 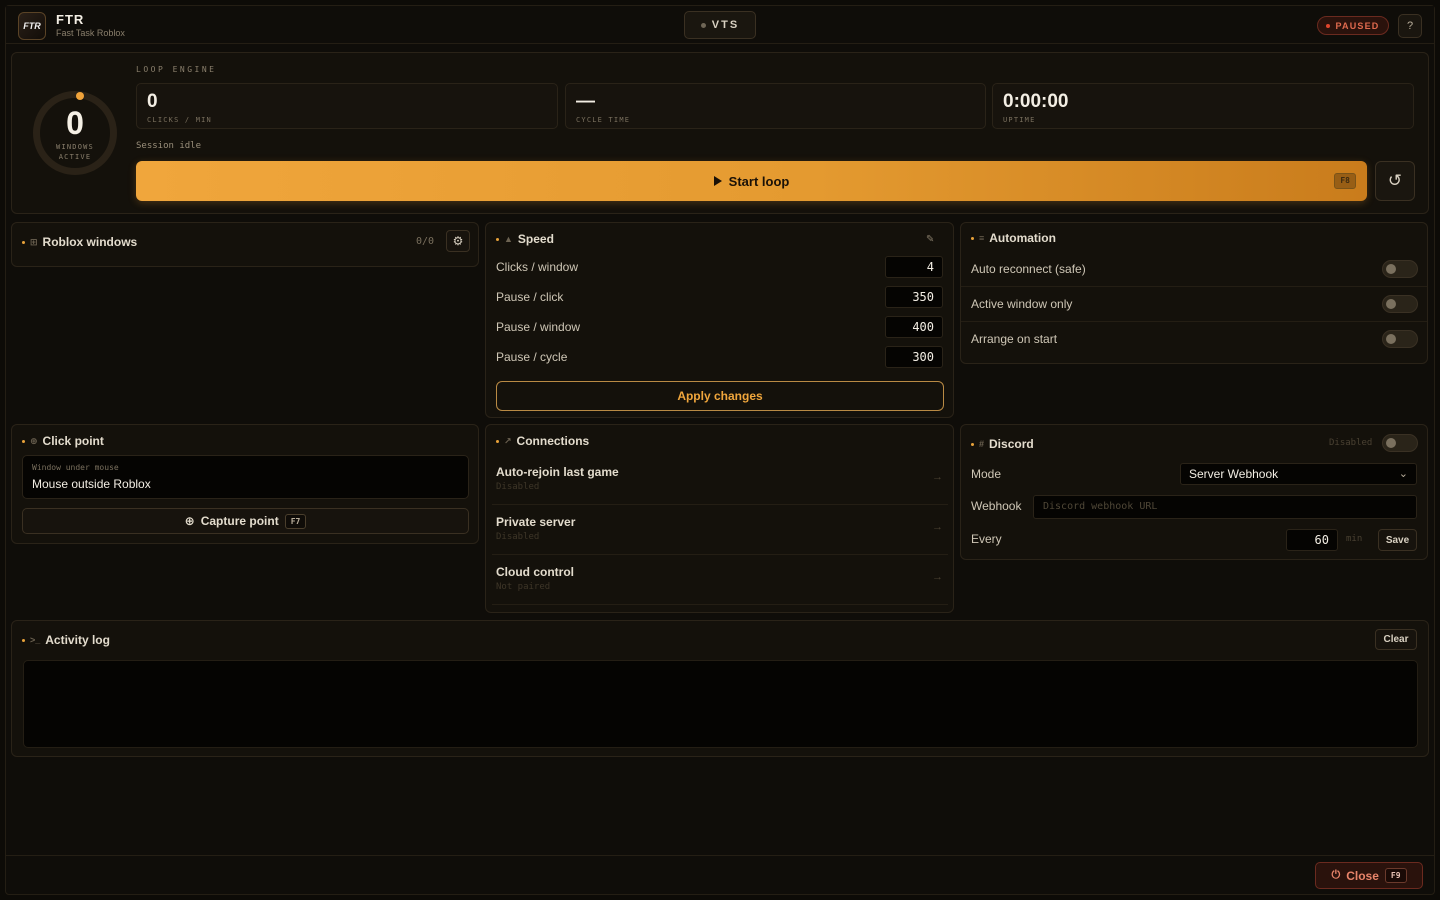 I want to click on stat-uptime: 0:00:00 UPTIME, so click(x=1203, y=106).